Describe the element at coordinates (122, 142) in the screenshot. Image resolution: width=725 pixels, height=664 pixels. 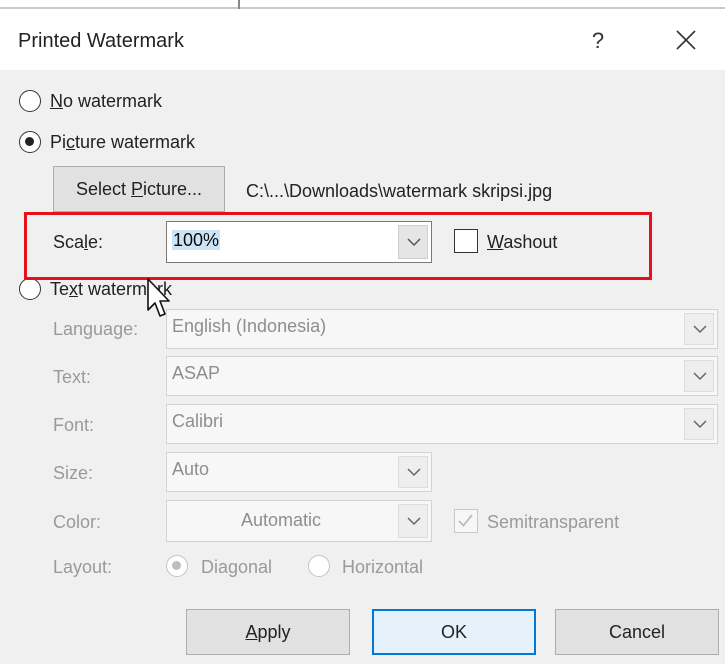
I see `picture-watermark-label: Picture watermark` at that location.